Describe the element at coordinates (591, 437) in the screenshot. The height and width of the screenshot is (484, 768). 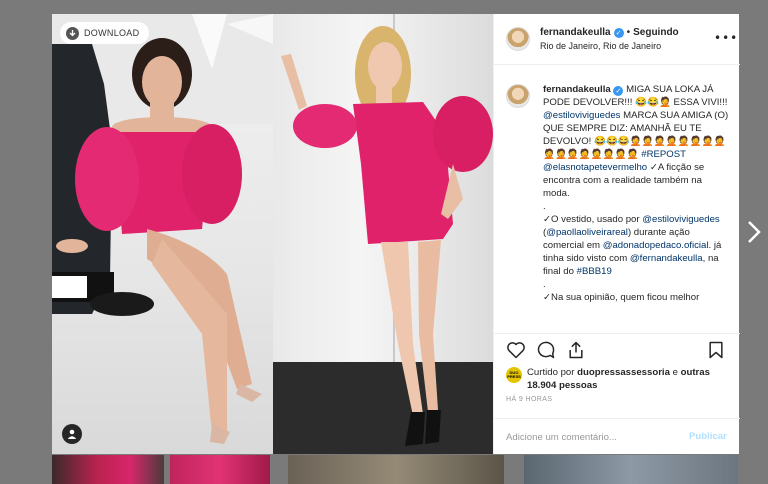
I see `comment-input` at that location.